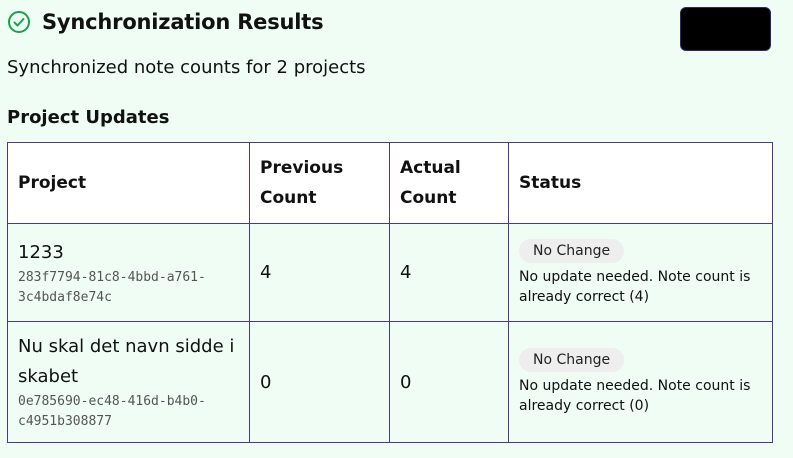 This screenshot has height=458, width=793. I want to click on section-title: Project Updates, so click(88, 117).